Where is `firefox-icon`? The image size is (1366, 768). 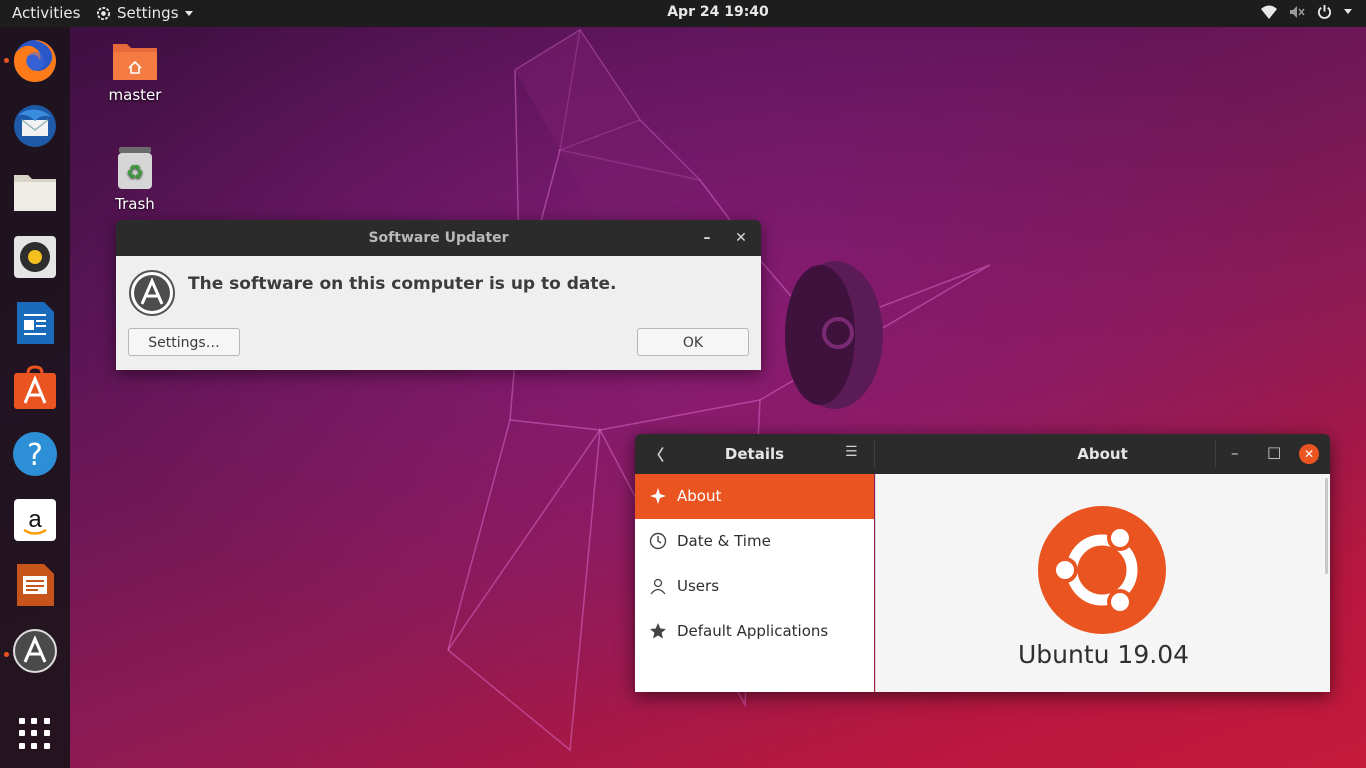
firefox-icon is located at coordinates (35, 61).